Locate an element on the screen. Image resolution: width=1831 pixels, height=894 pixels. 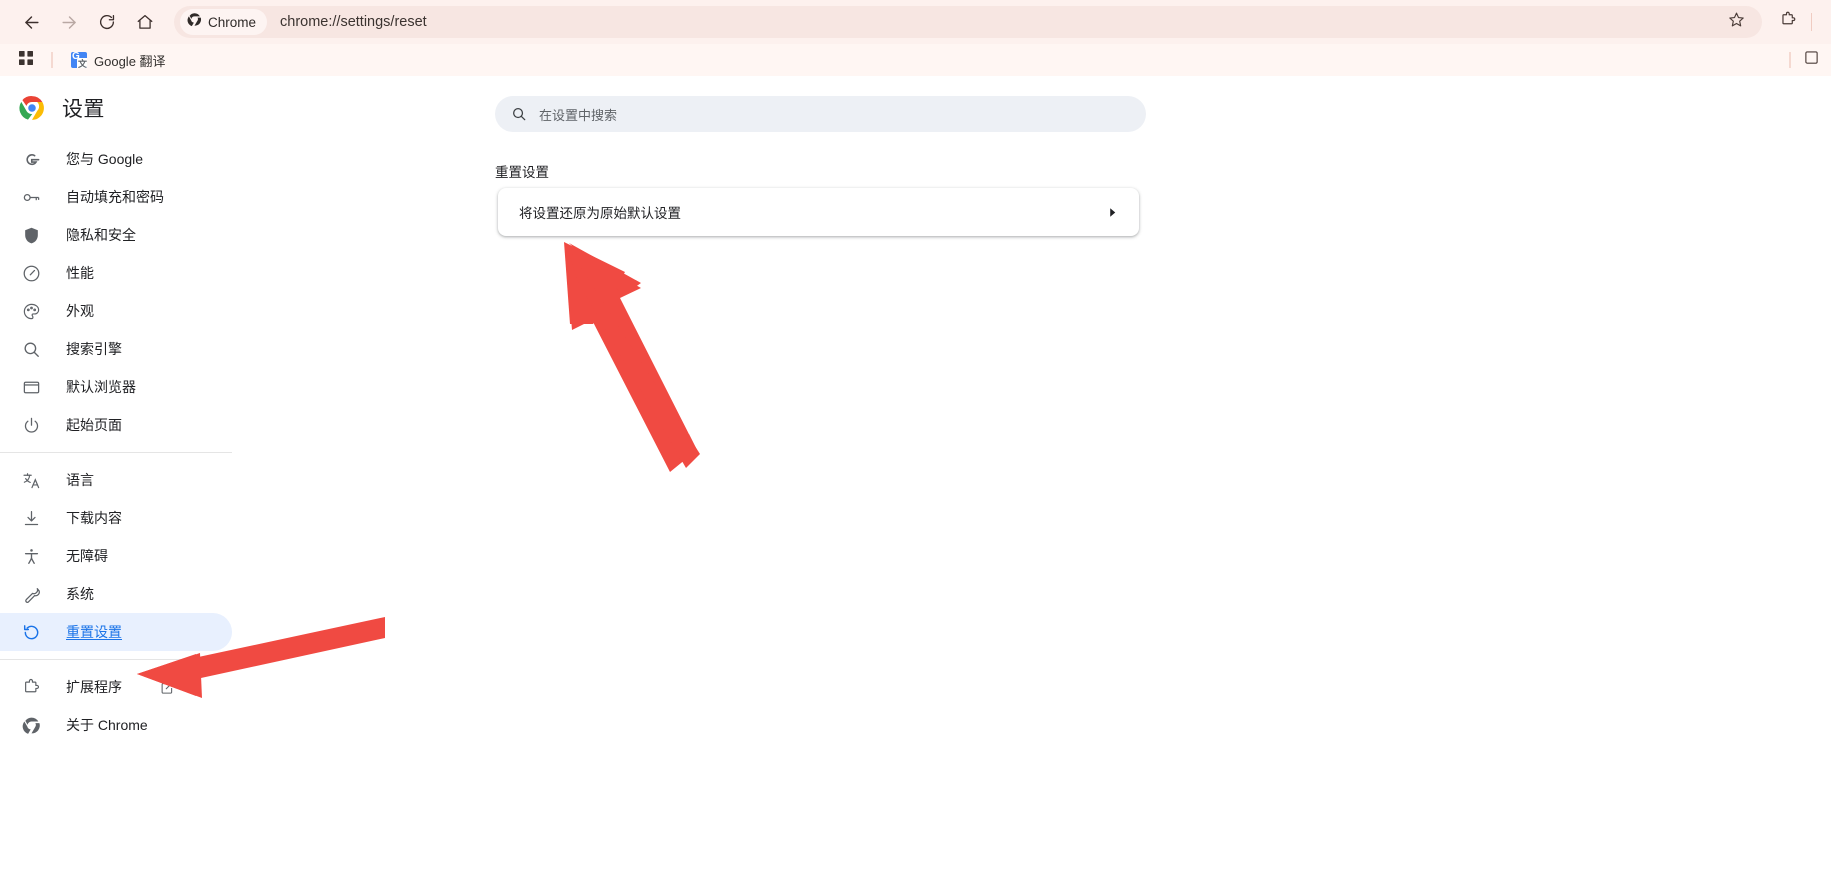
bookmark-star-button is located at coordinates (1736, 22).